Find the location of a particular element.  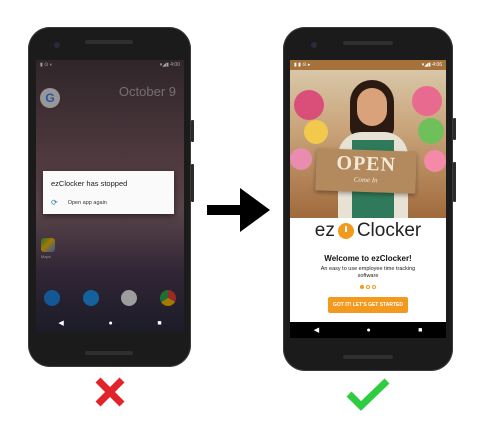

sign-headline: OPEN is located at coordinates (366, 164).